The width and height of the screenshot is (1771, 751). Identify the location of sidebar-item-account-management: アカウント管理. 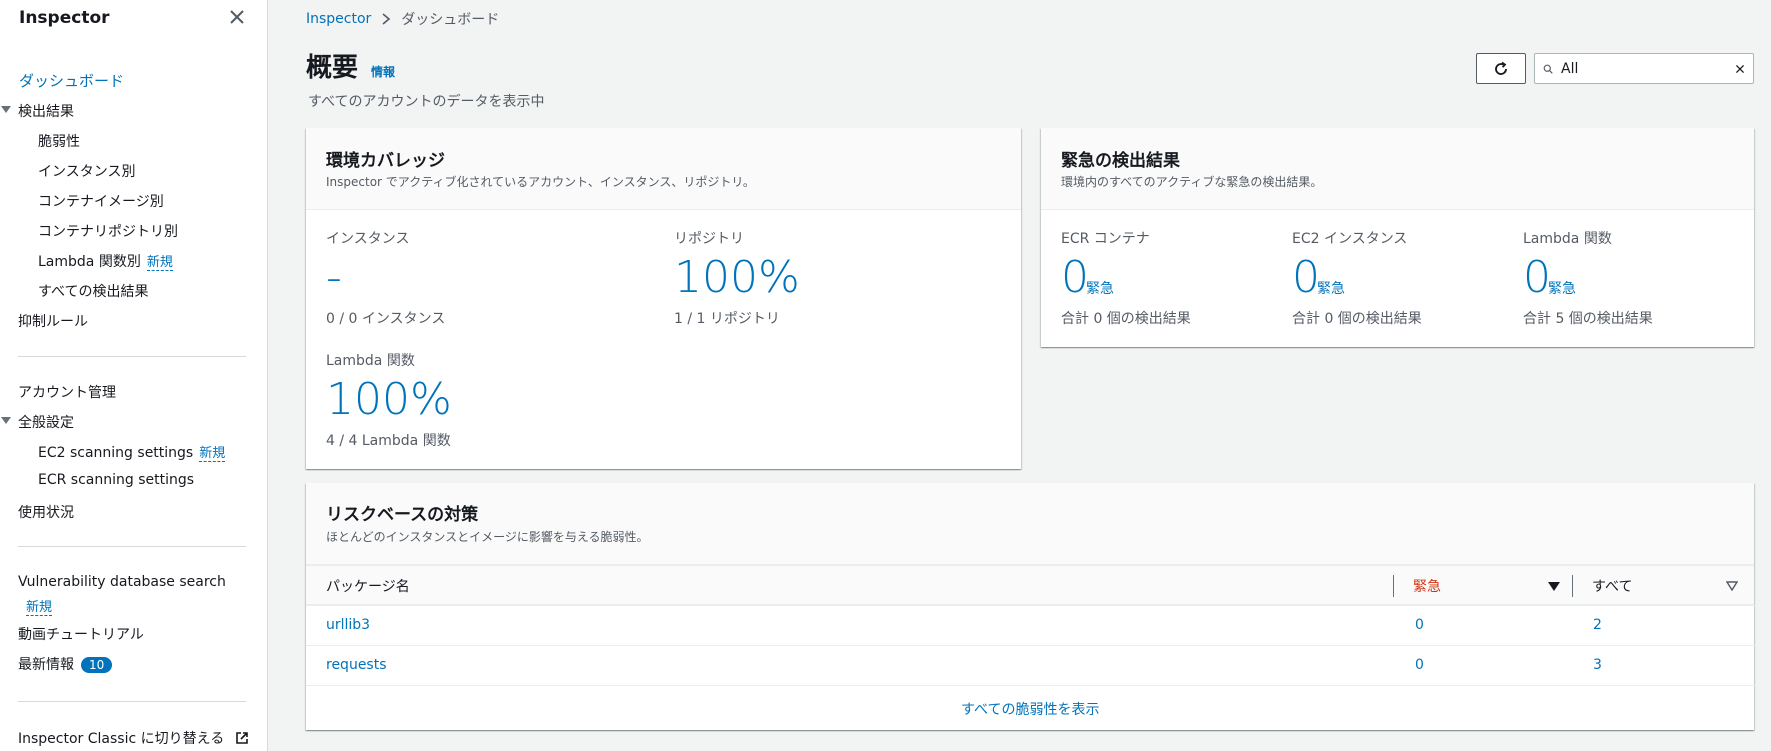
(67, 392).